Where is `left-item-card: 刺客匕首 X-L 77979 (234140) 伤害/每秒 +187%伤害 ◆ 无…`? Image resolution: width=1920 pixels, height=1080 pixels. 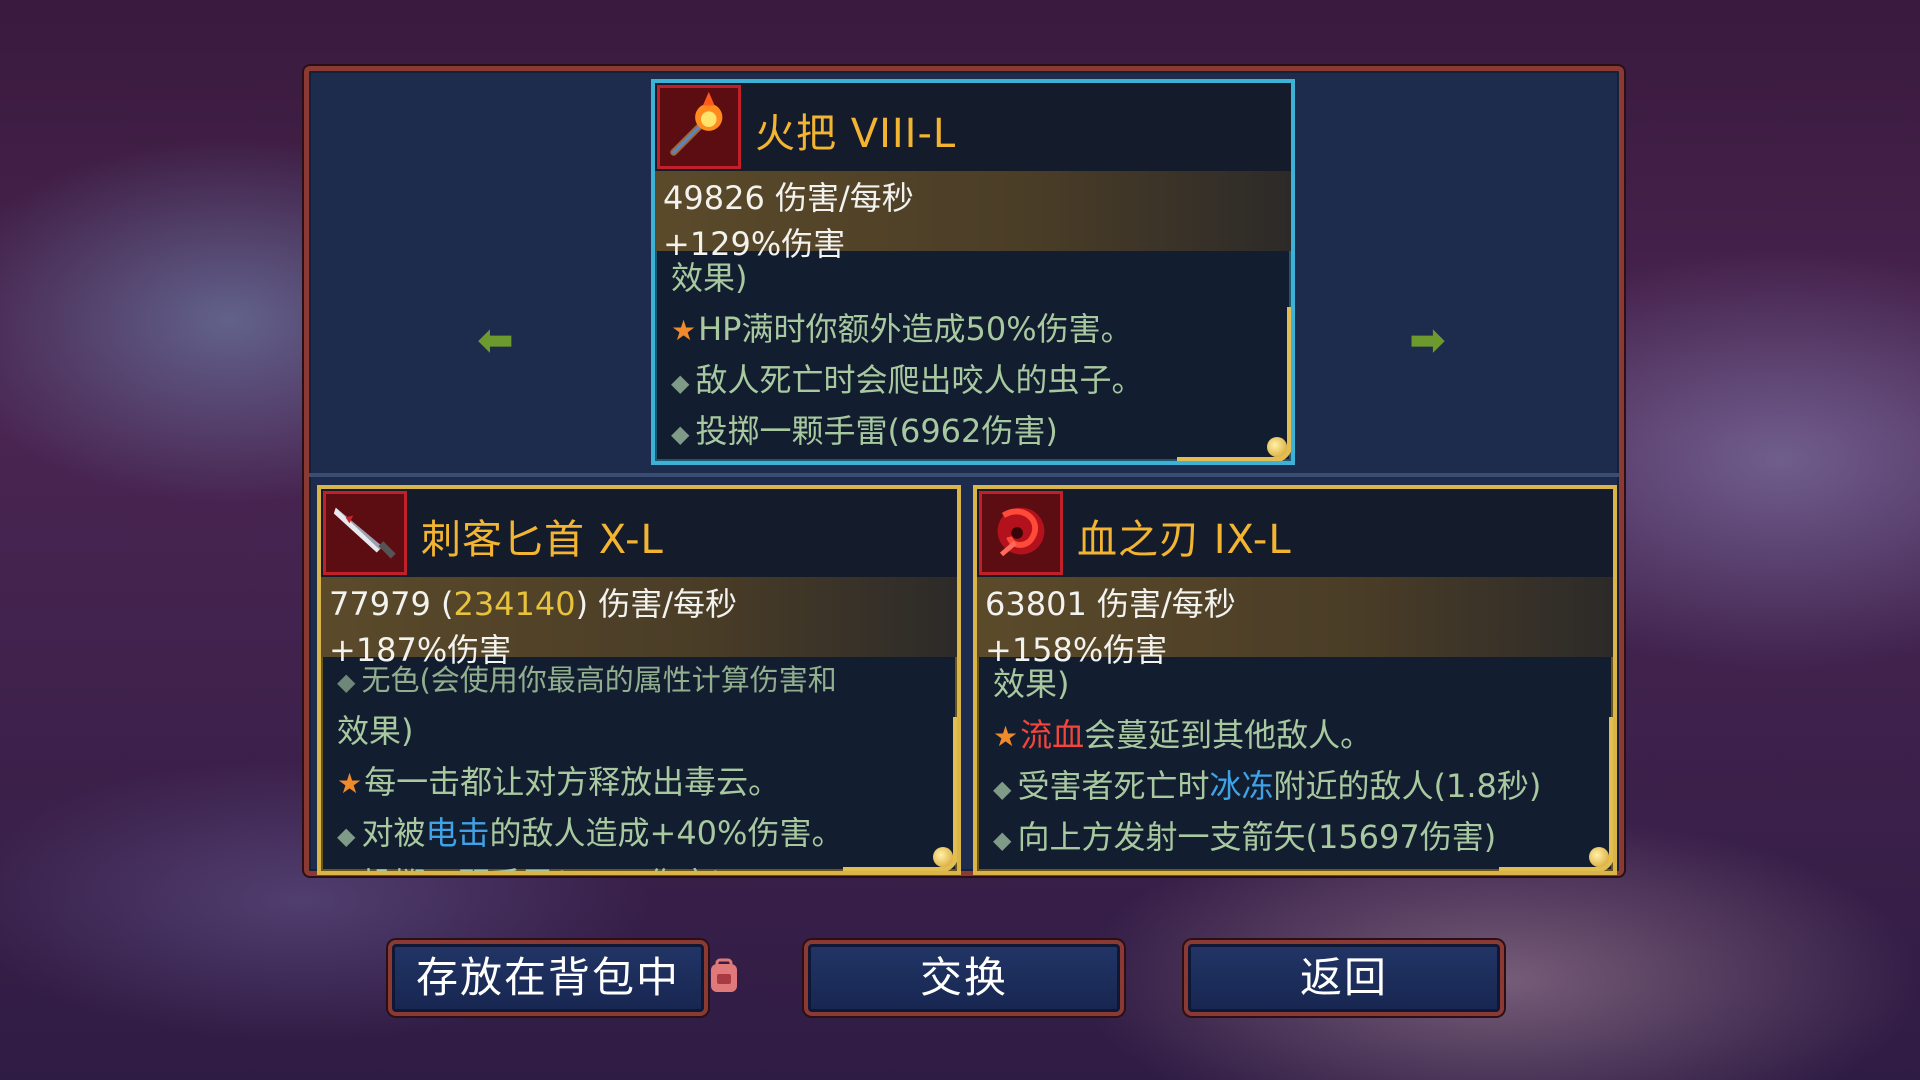 left-item-card: 刺客匕首 X-L 77979 (234140) 伤害/每秒 +187%伤害 ◆ 无… is located at coordinates (639, 680).